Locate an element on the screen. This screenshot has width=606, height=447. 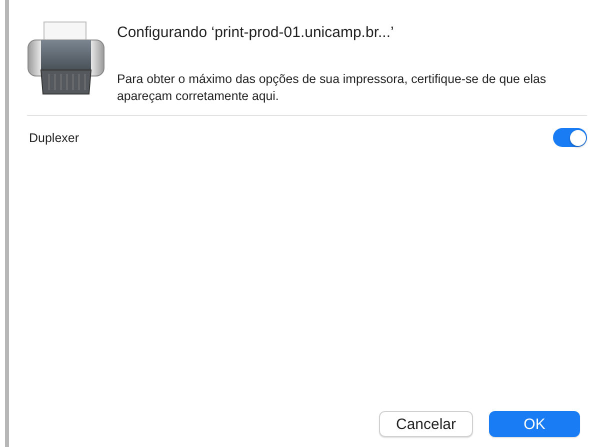
dialog-title: Configurando ‘print-prod-01.unicamp.br...’ is located at coordinates (256, 32).